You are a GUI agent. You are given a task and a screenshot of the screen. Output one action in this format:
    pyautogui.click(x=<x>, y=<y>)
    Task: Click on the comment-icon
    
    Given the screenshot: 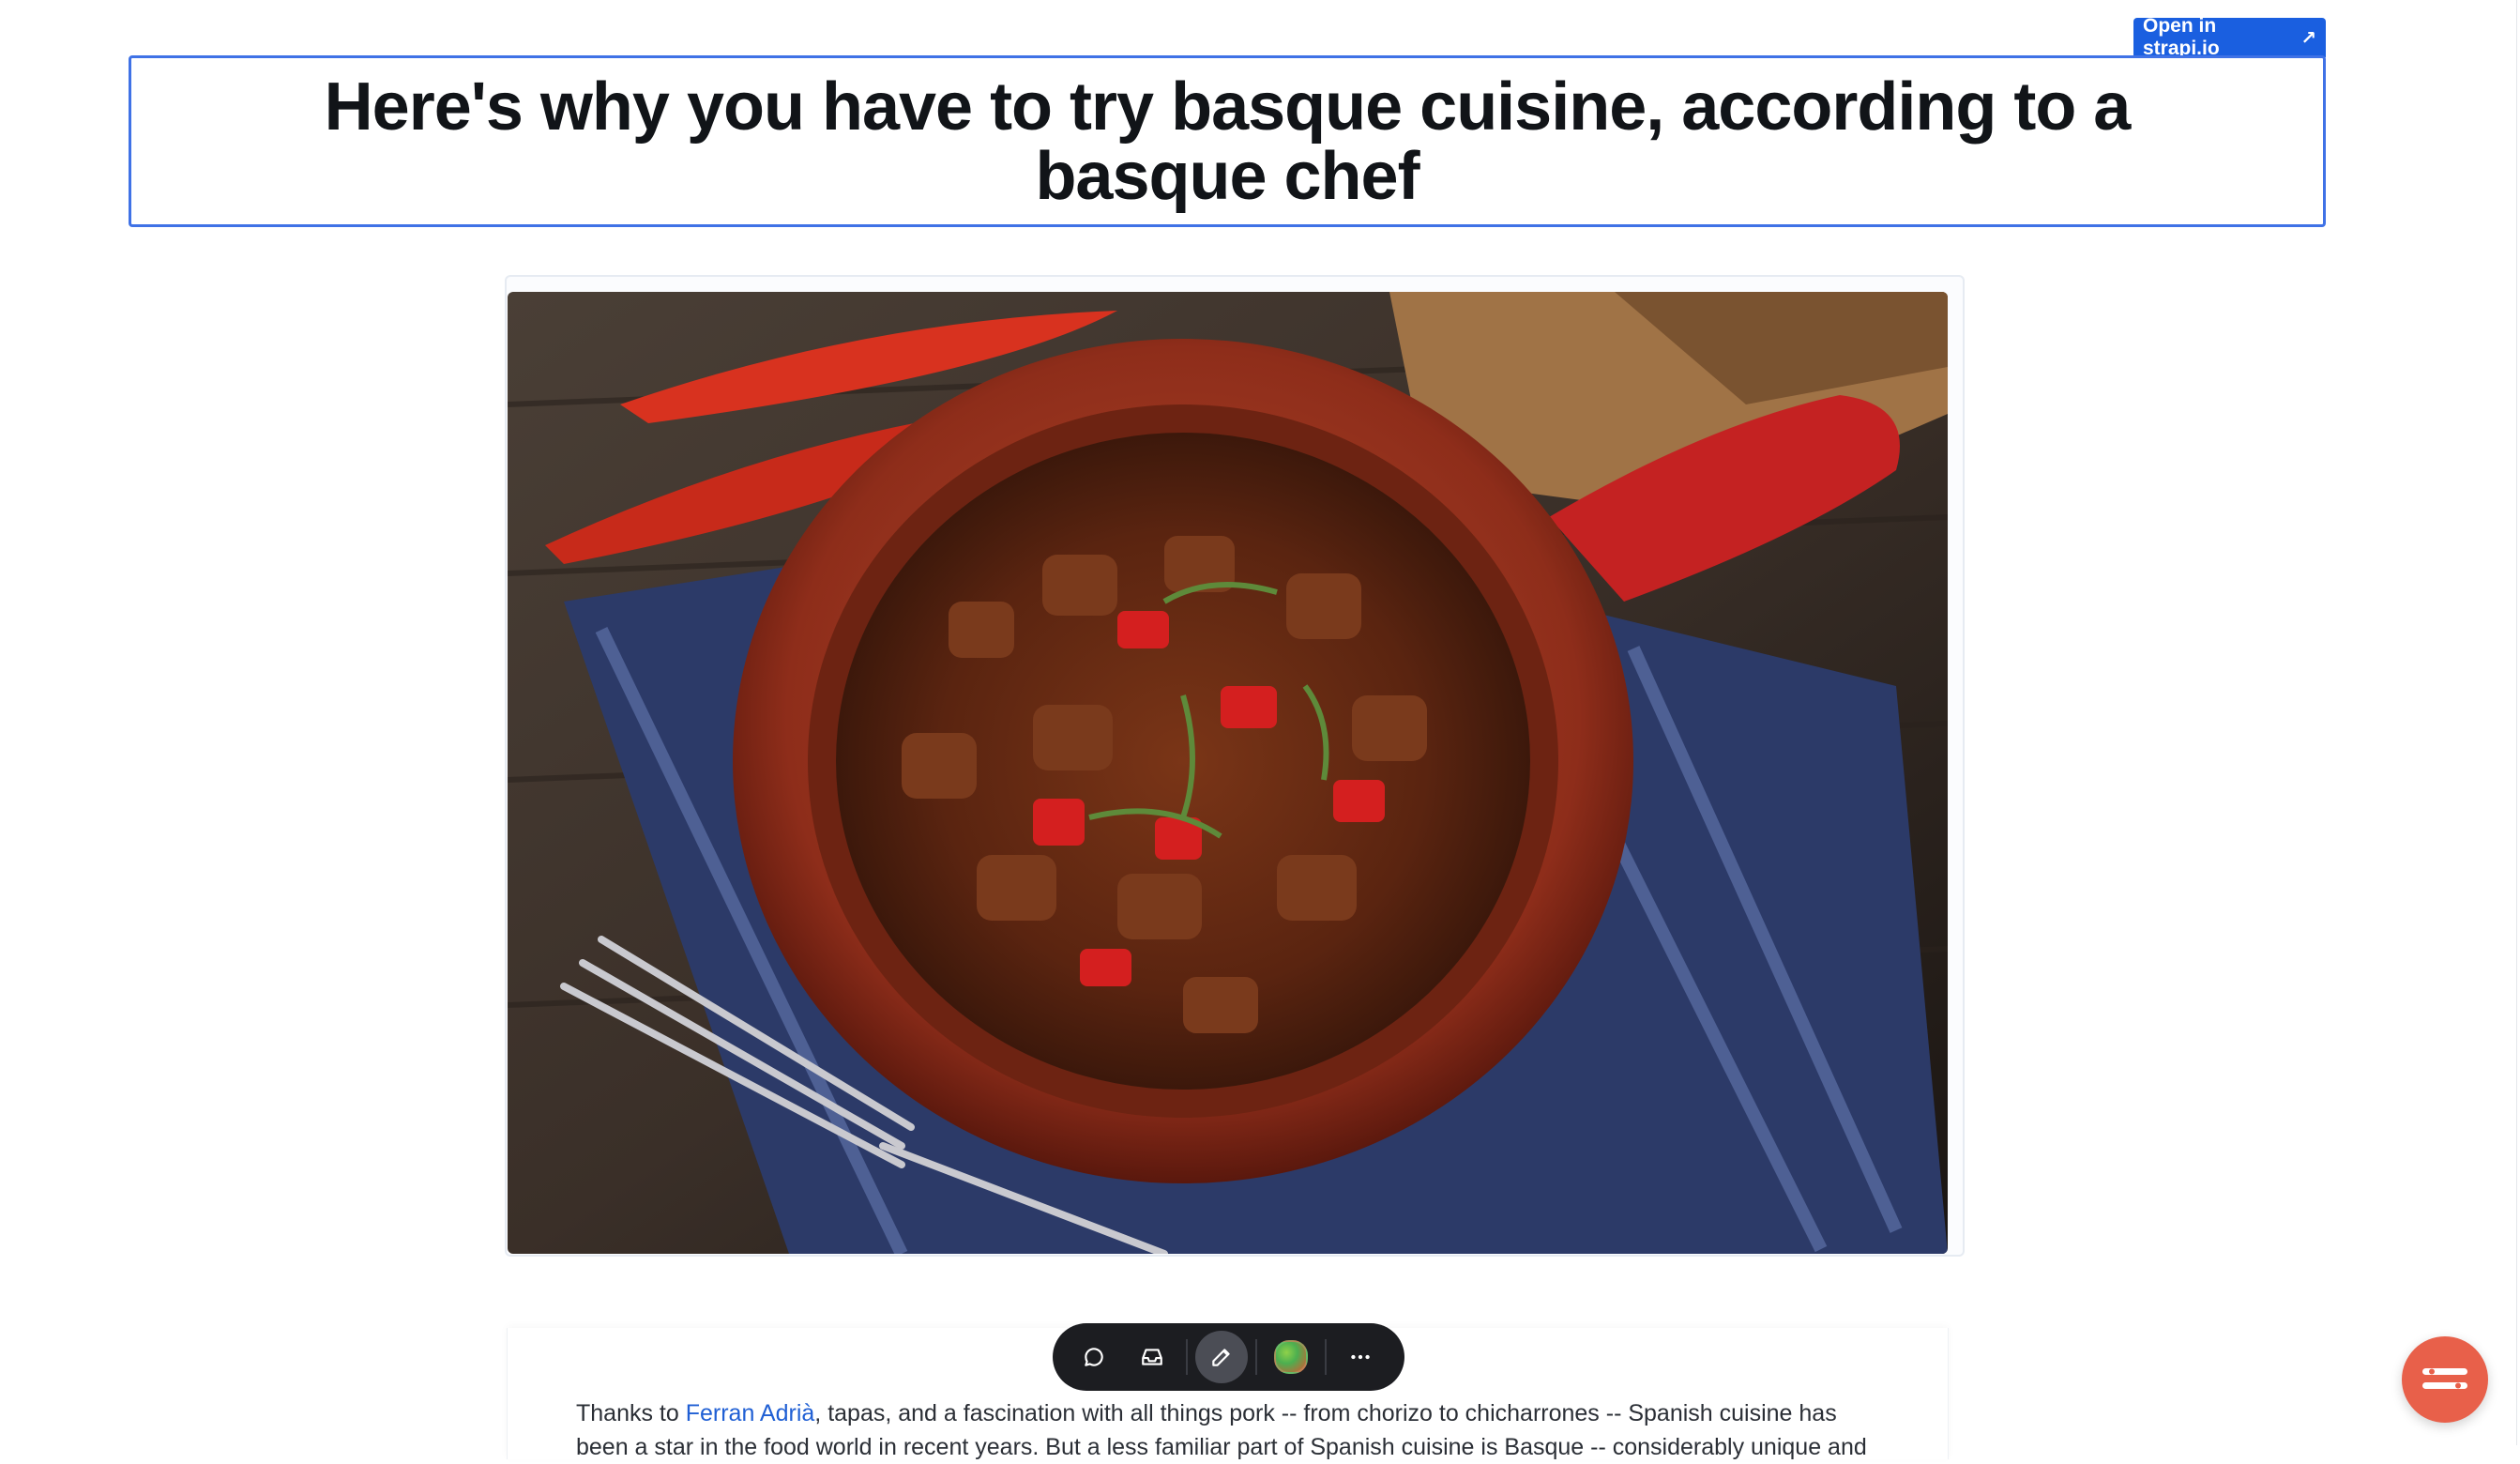 What is the action you would take?
    pyautogui.click(x=1094, y=1357)
    